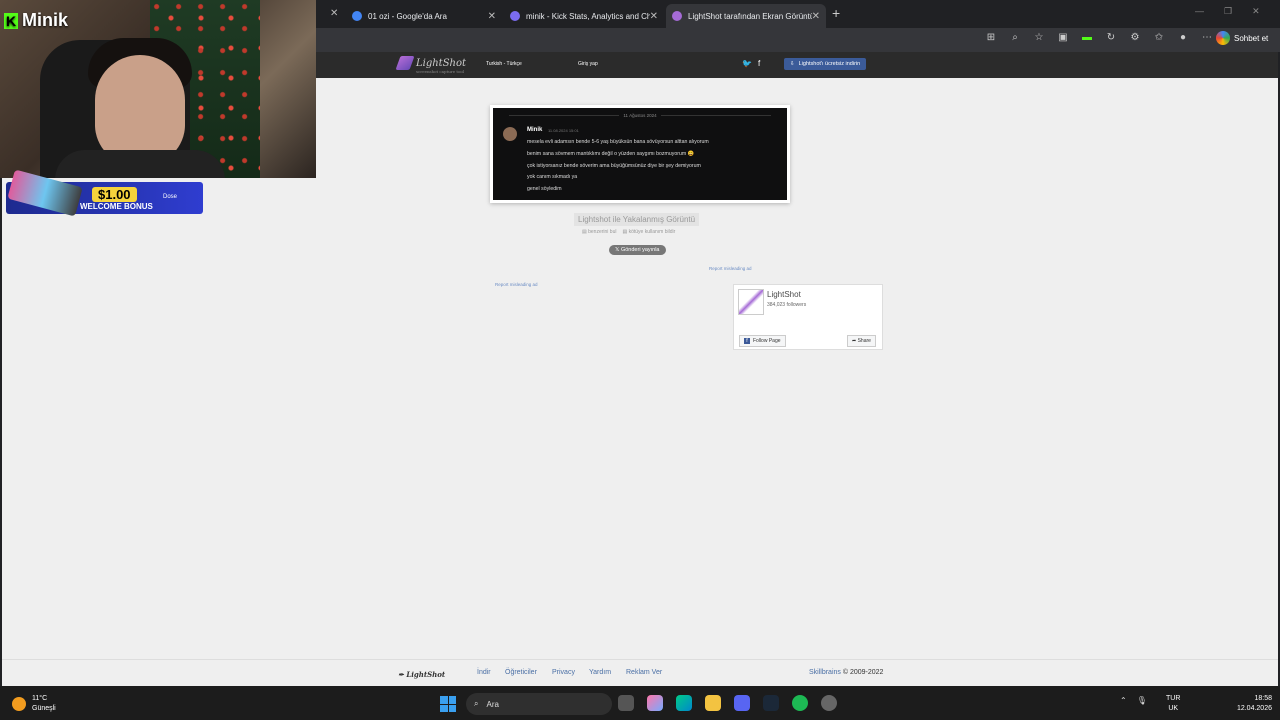  I want to click on lightshot-logo: LightShot screenshot capture tool, so click(431, 65).